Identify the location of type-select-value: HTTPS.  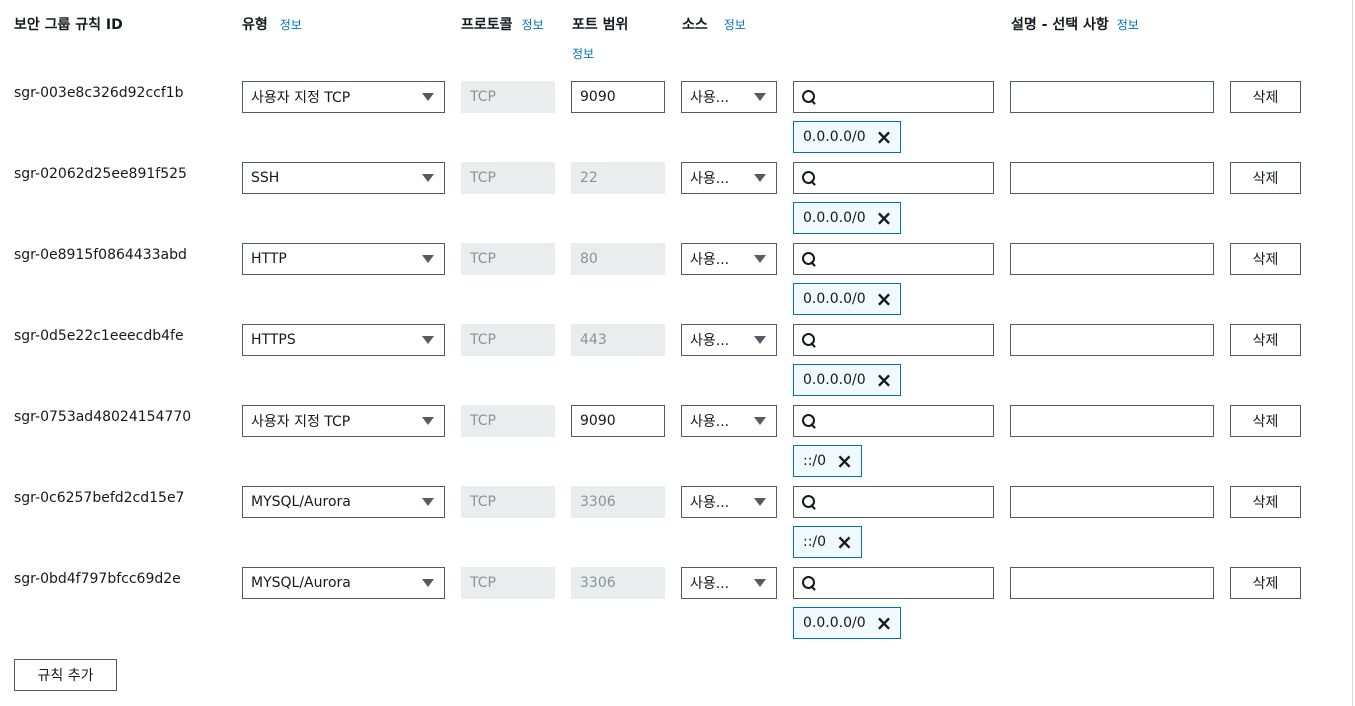
(273, 340).